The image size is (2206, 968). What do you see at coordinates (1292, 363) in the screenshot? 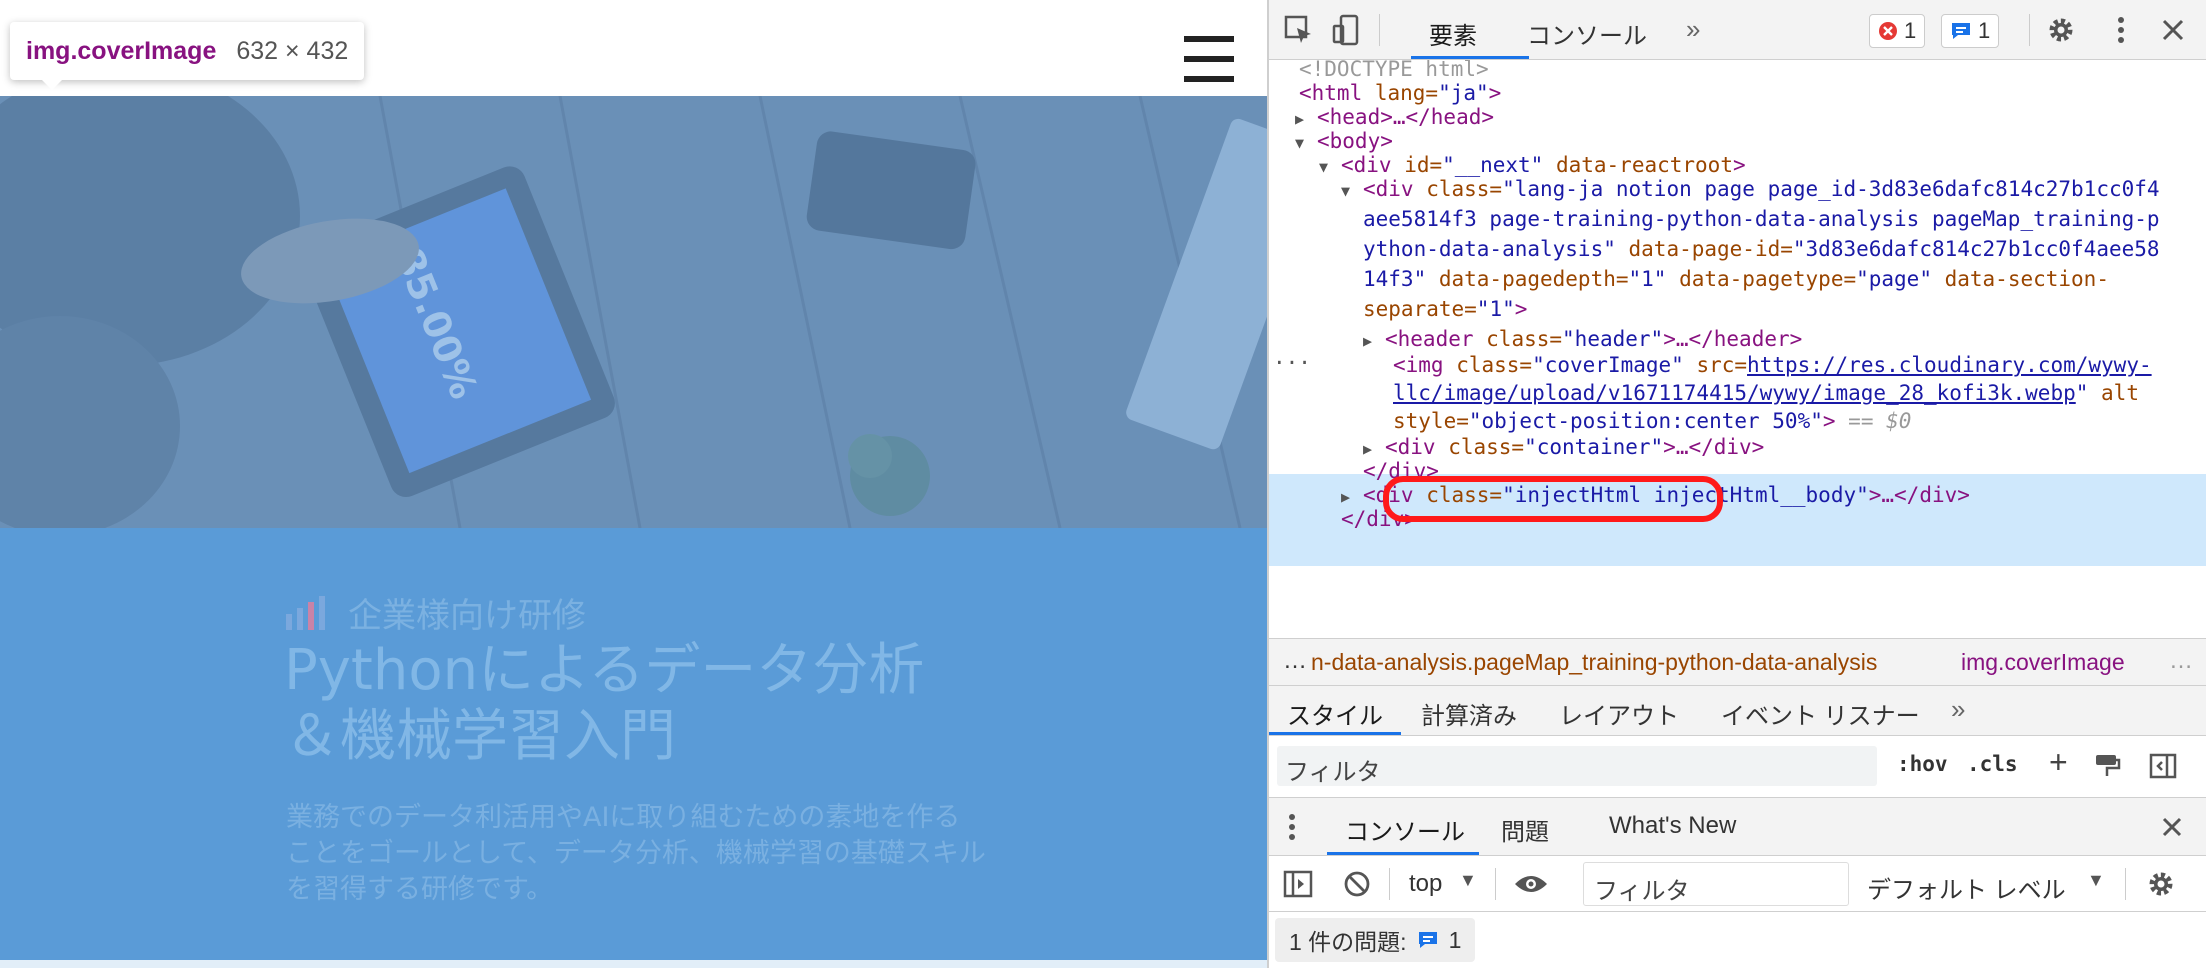
I see `node-options-icon: ···` at bounding box center [1292, 363].